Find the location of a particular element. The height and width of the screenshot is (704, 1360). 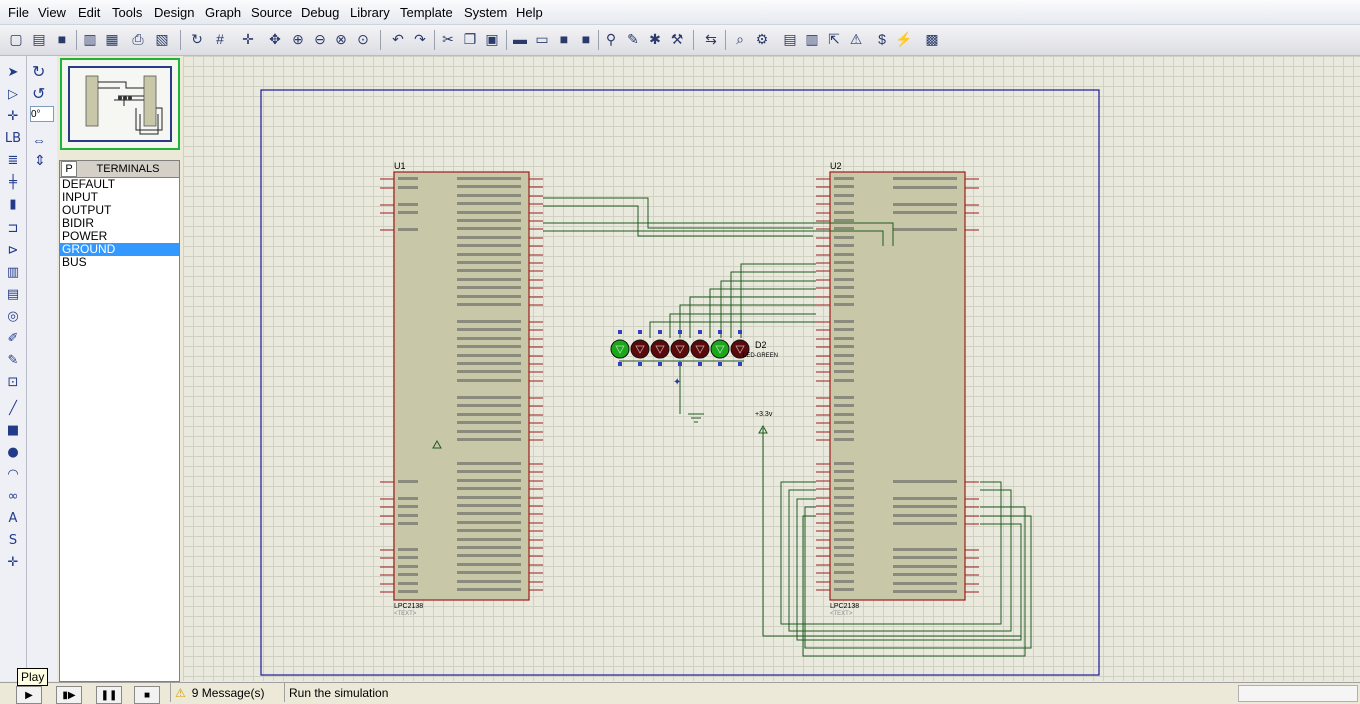

menu-source: Source is located at coordinates (271, 12).